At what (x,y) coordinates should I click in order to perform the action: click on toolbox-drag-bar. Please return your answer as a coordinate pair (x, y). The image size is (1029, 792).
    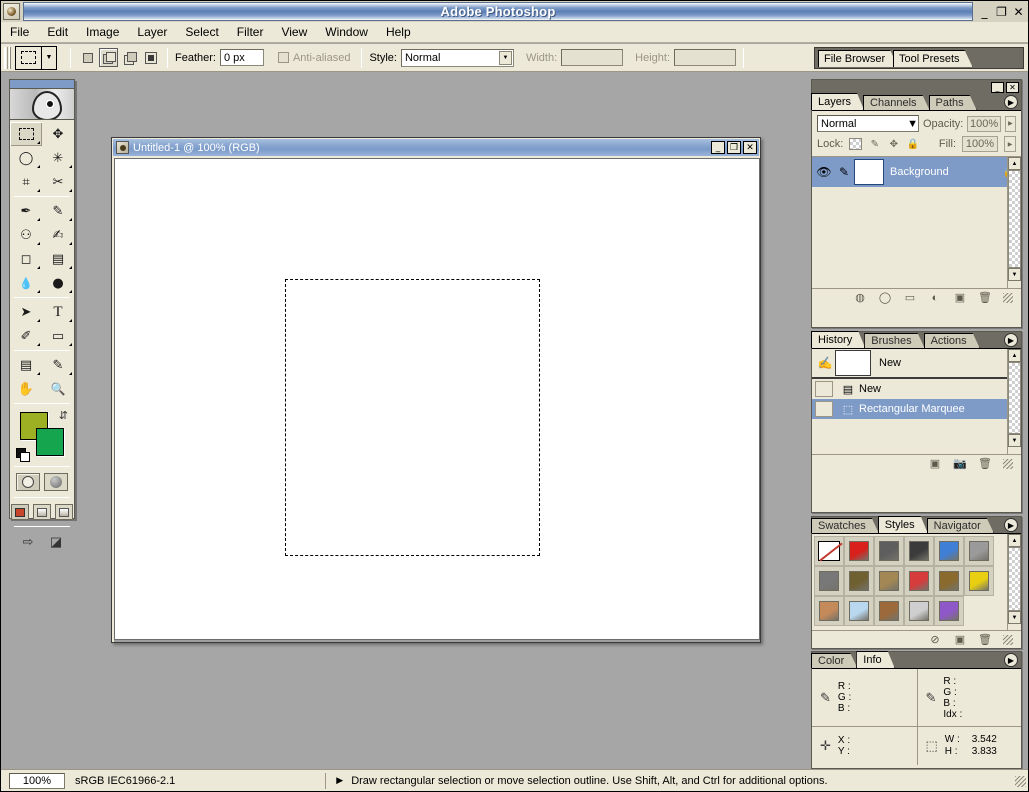
    Looking at the image, I should click on (42, 84).